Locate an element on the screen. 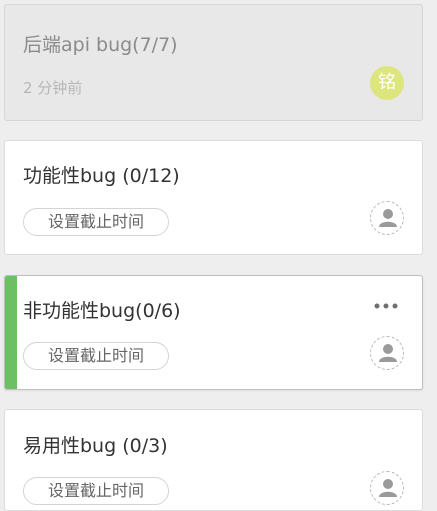 The image size is (437, 511). task-title: 功能性bug (0/12) is located at coordinates (101, 176).